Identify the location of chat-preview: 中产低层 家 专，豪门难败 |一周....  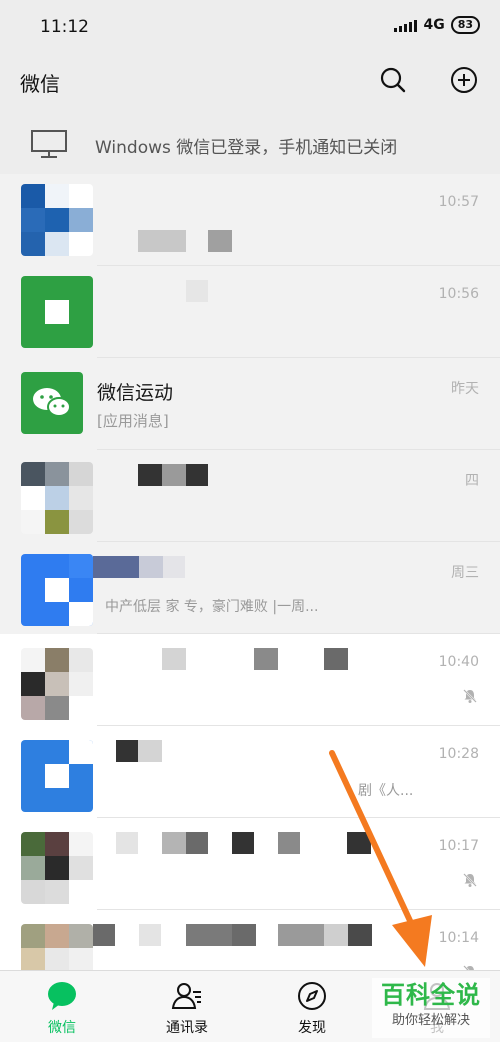
(212, 607).